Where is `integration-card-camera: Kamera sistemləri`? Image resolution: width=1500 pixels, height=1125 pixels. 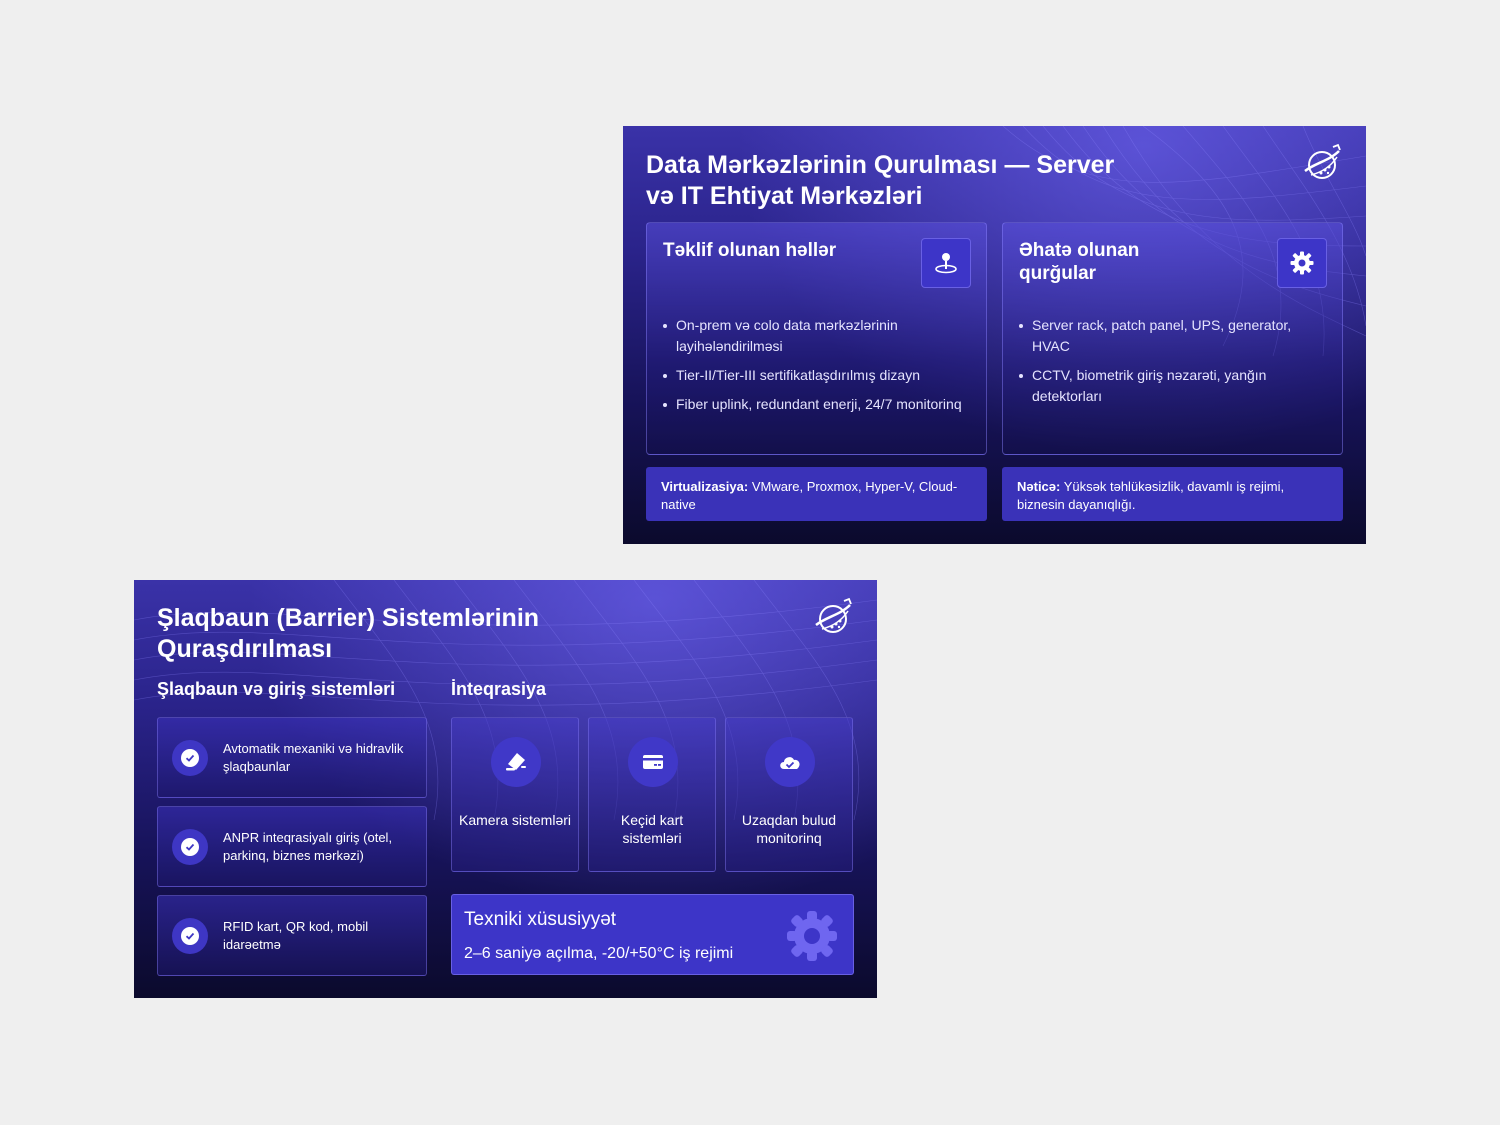 integration-card-camera: Kamera sistemləri is located at coordinates (515, 794).